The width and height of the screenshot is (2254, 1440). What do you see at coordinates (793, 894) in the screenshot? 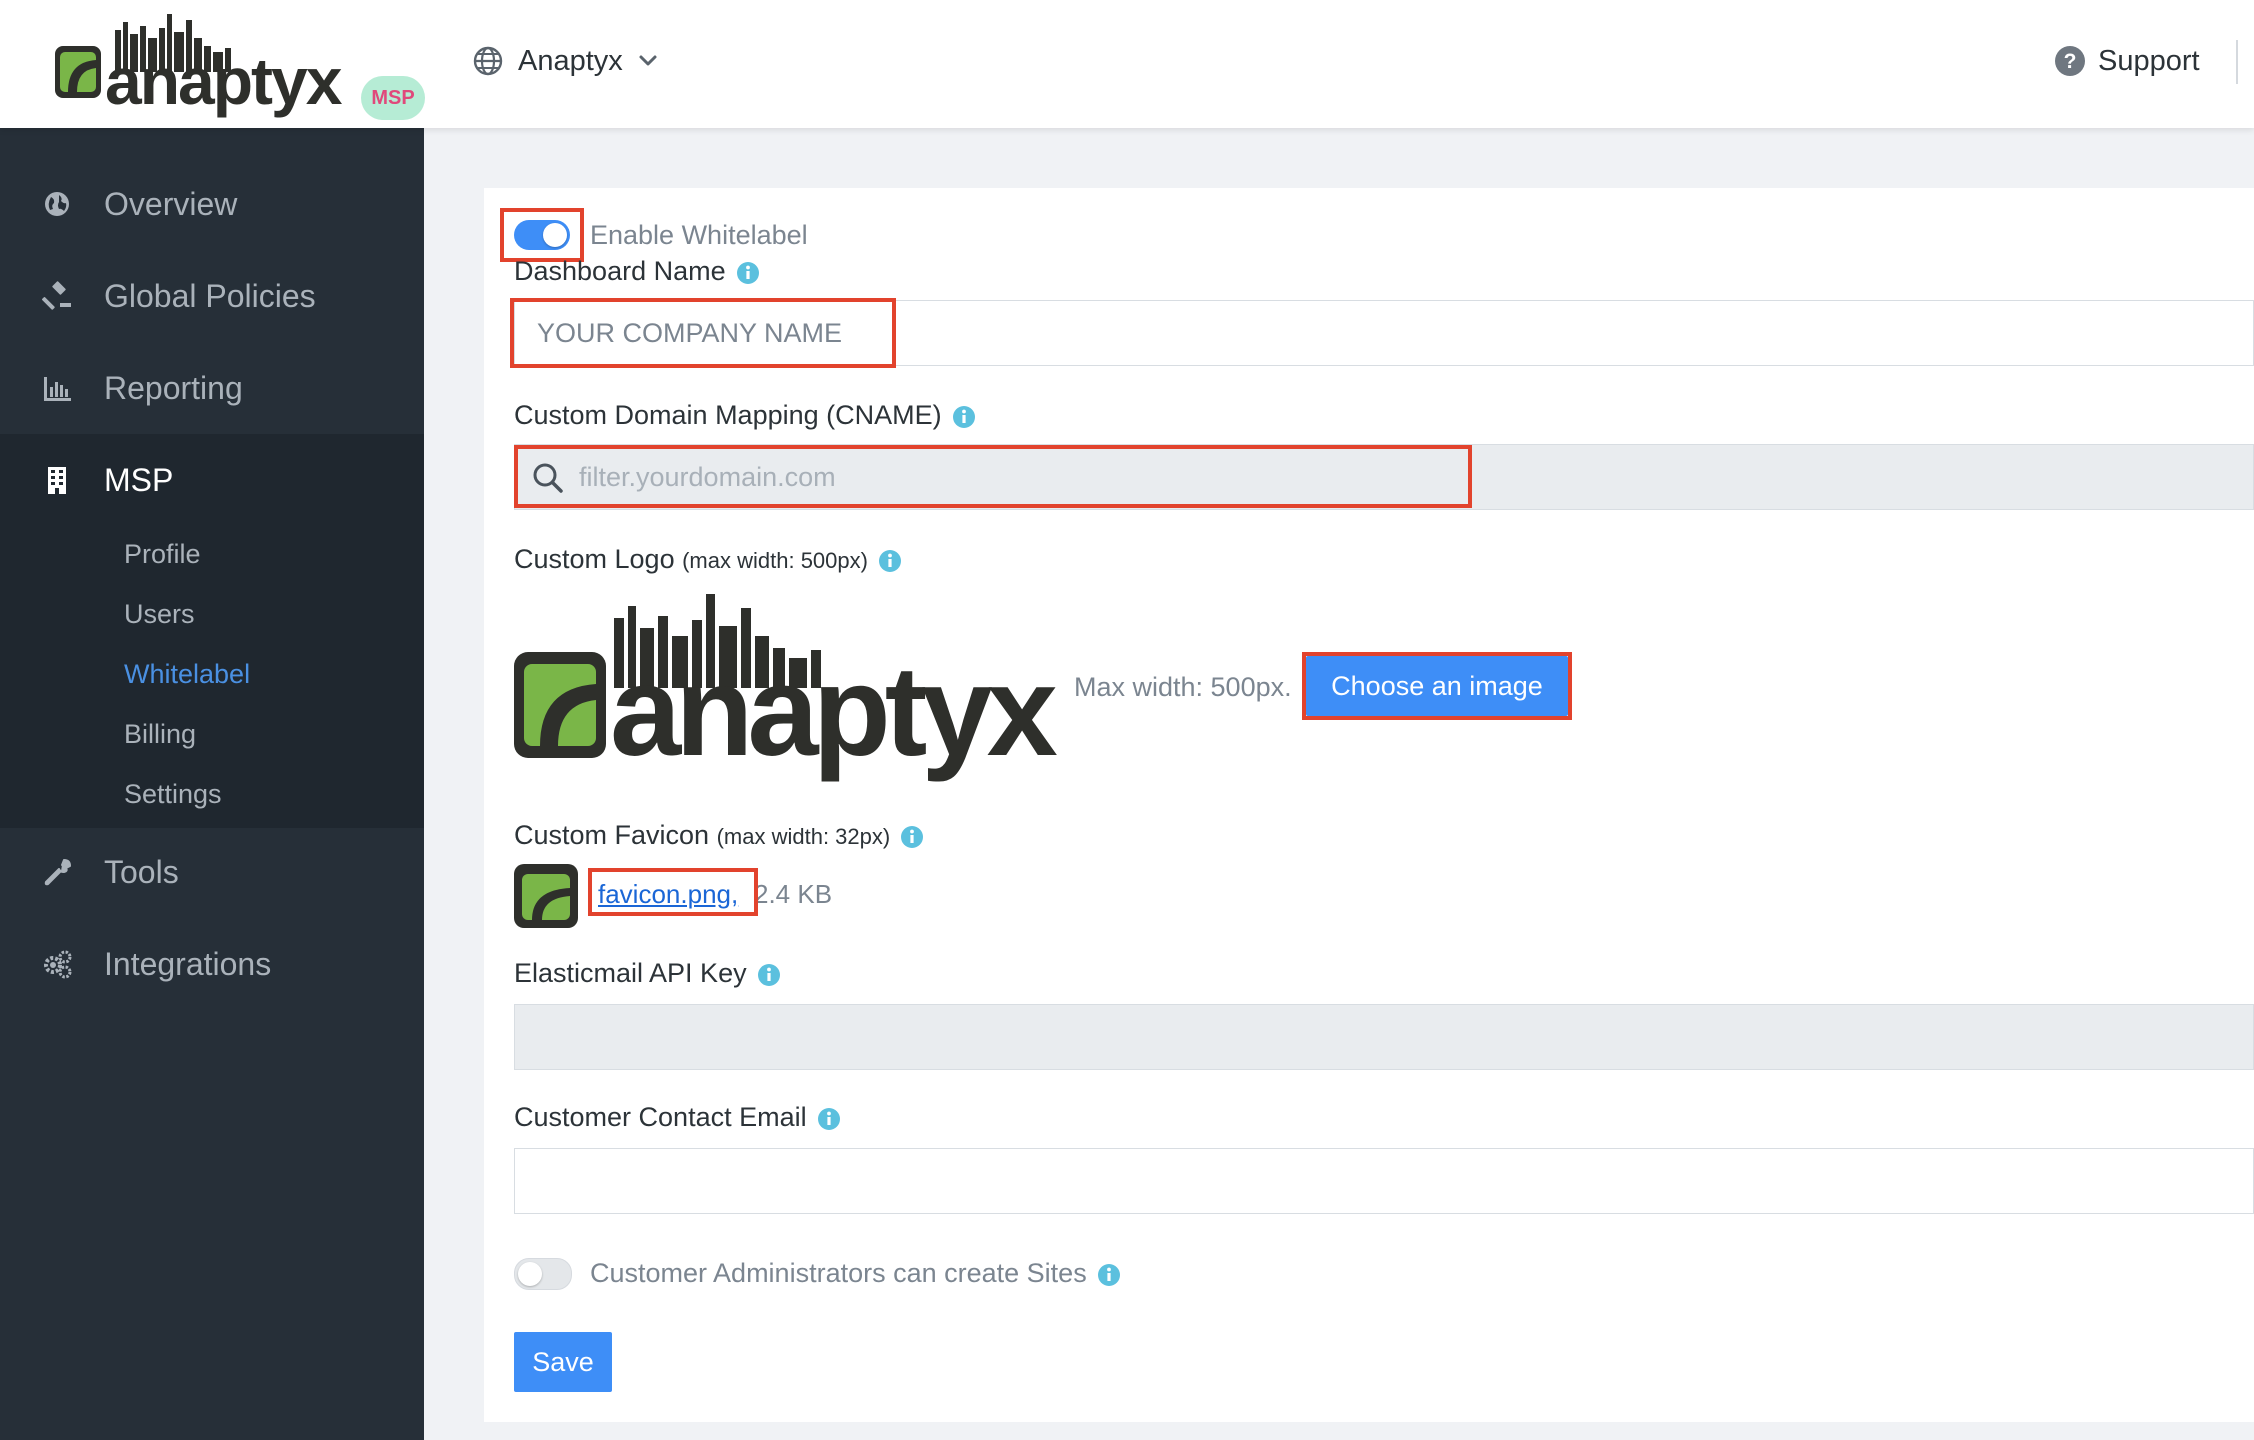
I see `favicon-file-size: 2.4 KB` at bounding box center [793, 894].